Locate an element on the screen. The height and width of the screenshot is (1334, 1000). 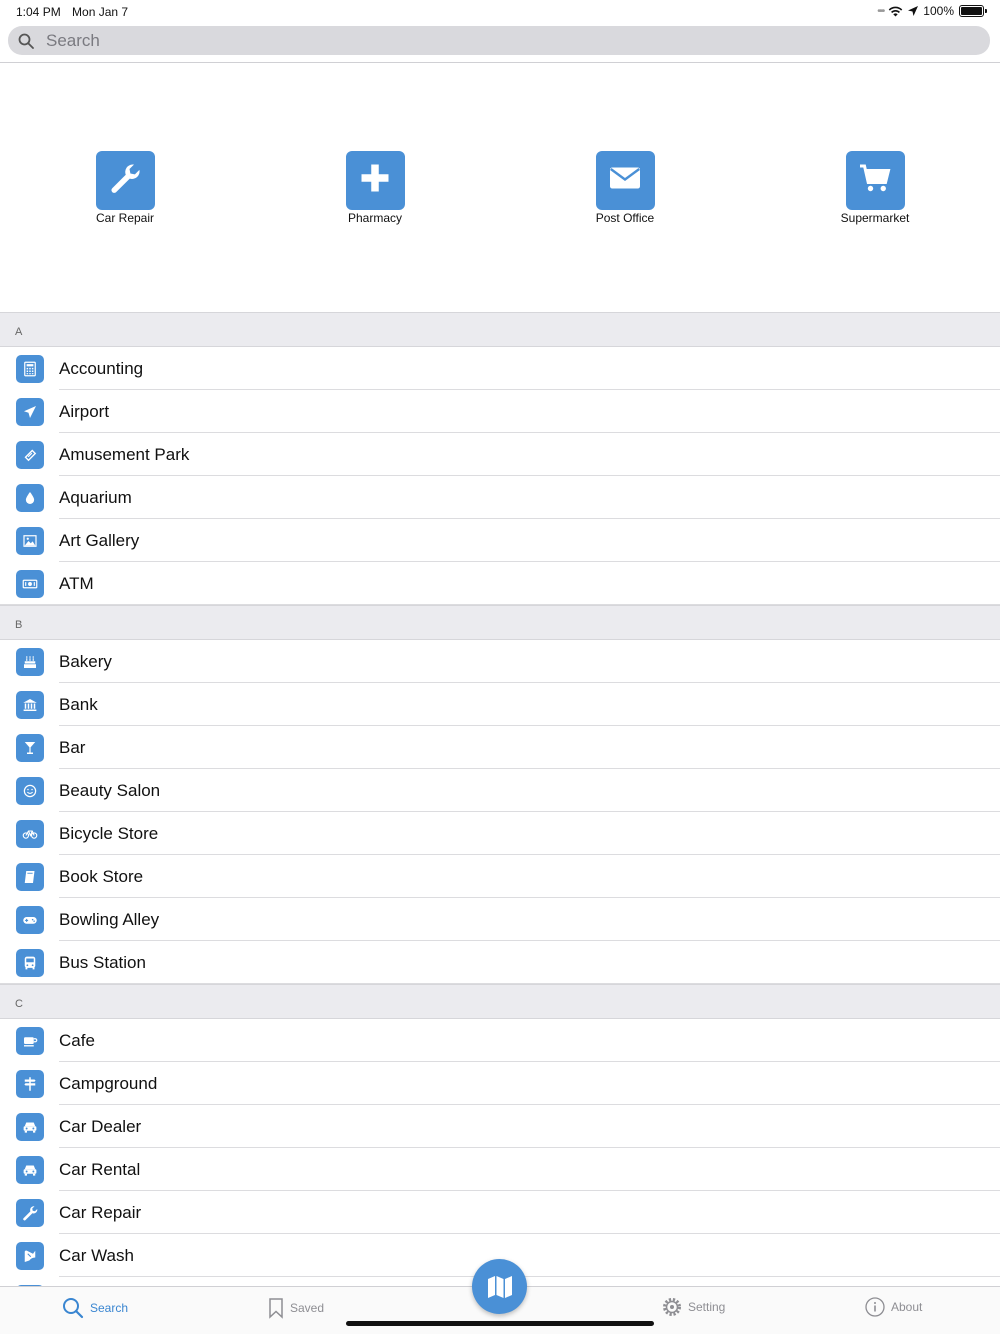
coffee-icon is located at coordinates (30, 1040).